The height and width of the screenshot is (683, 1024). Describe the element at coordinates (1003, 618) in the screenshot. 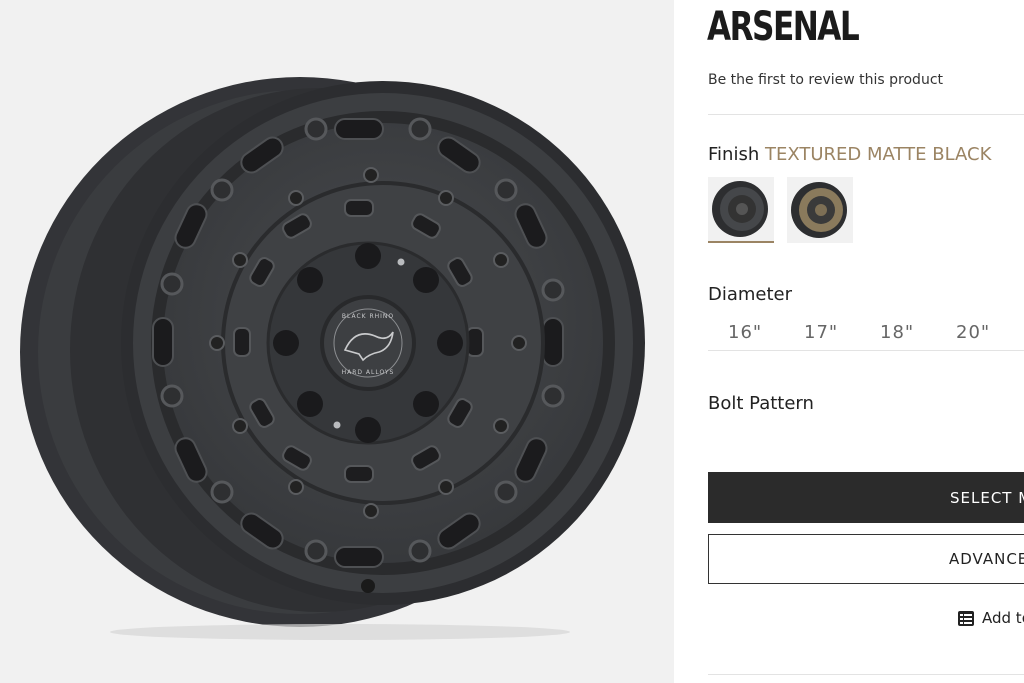

I see `add-to-list-label: Add to` at that location.